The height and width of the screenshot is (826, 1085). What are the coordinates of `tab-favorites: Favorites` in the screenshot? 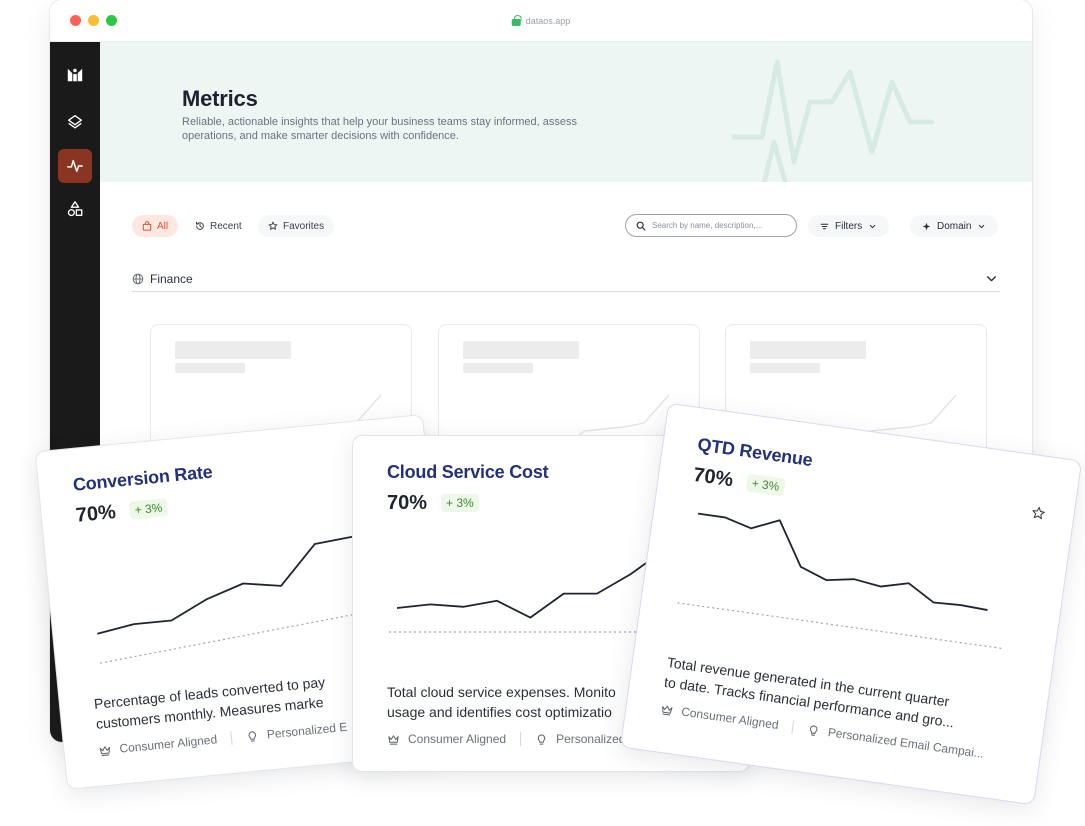 It's located at (296, 226).